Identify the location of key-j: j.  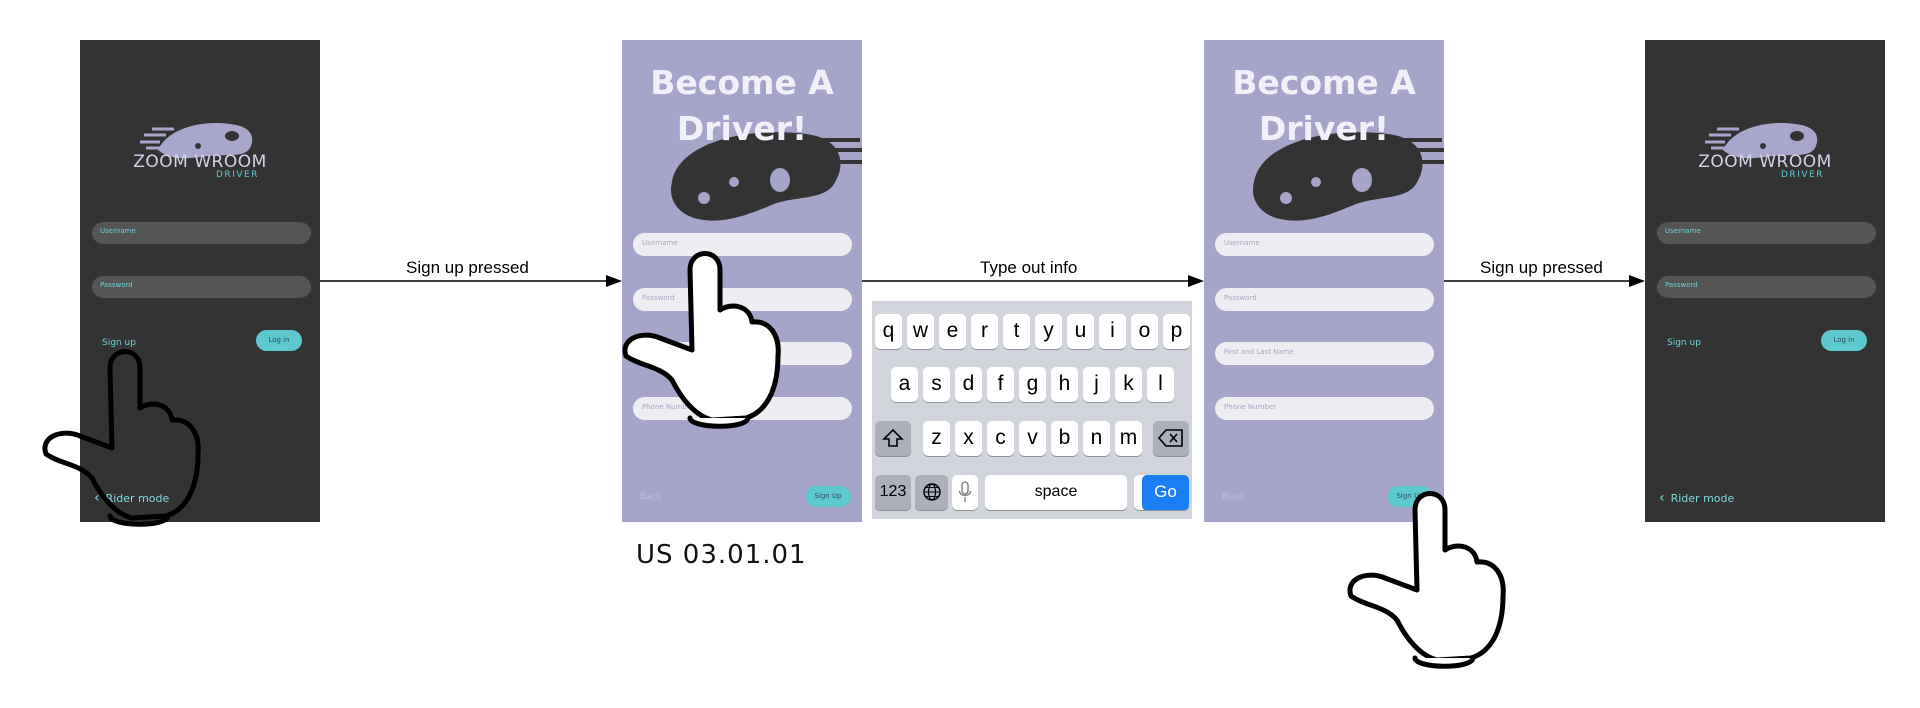
(1096, 384).